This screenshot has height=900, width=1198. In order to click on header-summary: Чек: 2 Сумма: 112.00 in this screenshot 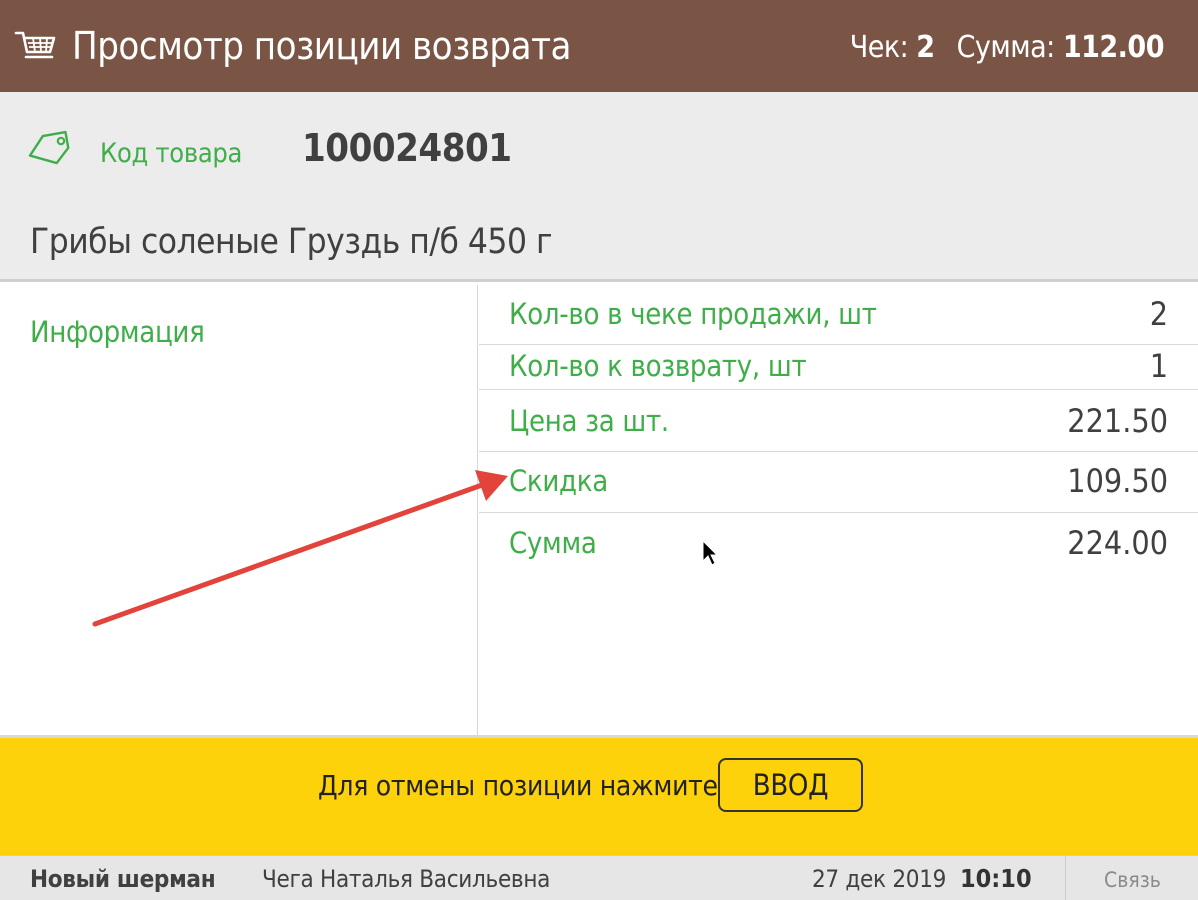, I will do `click(1007, 47)`.